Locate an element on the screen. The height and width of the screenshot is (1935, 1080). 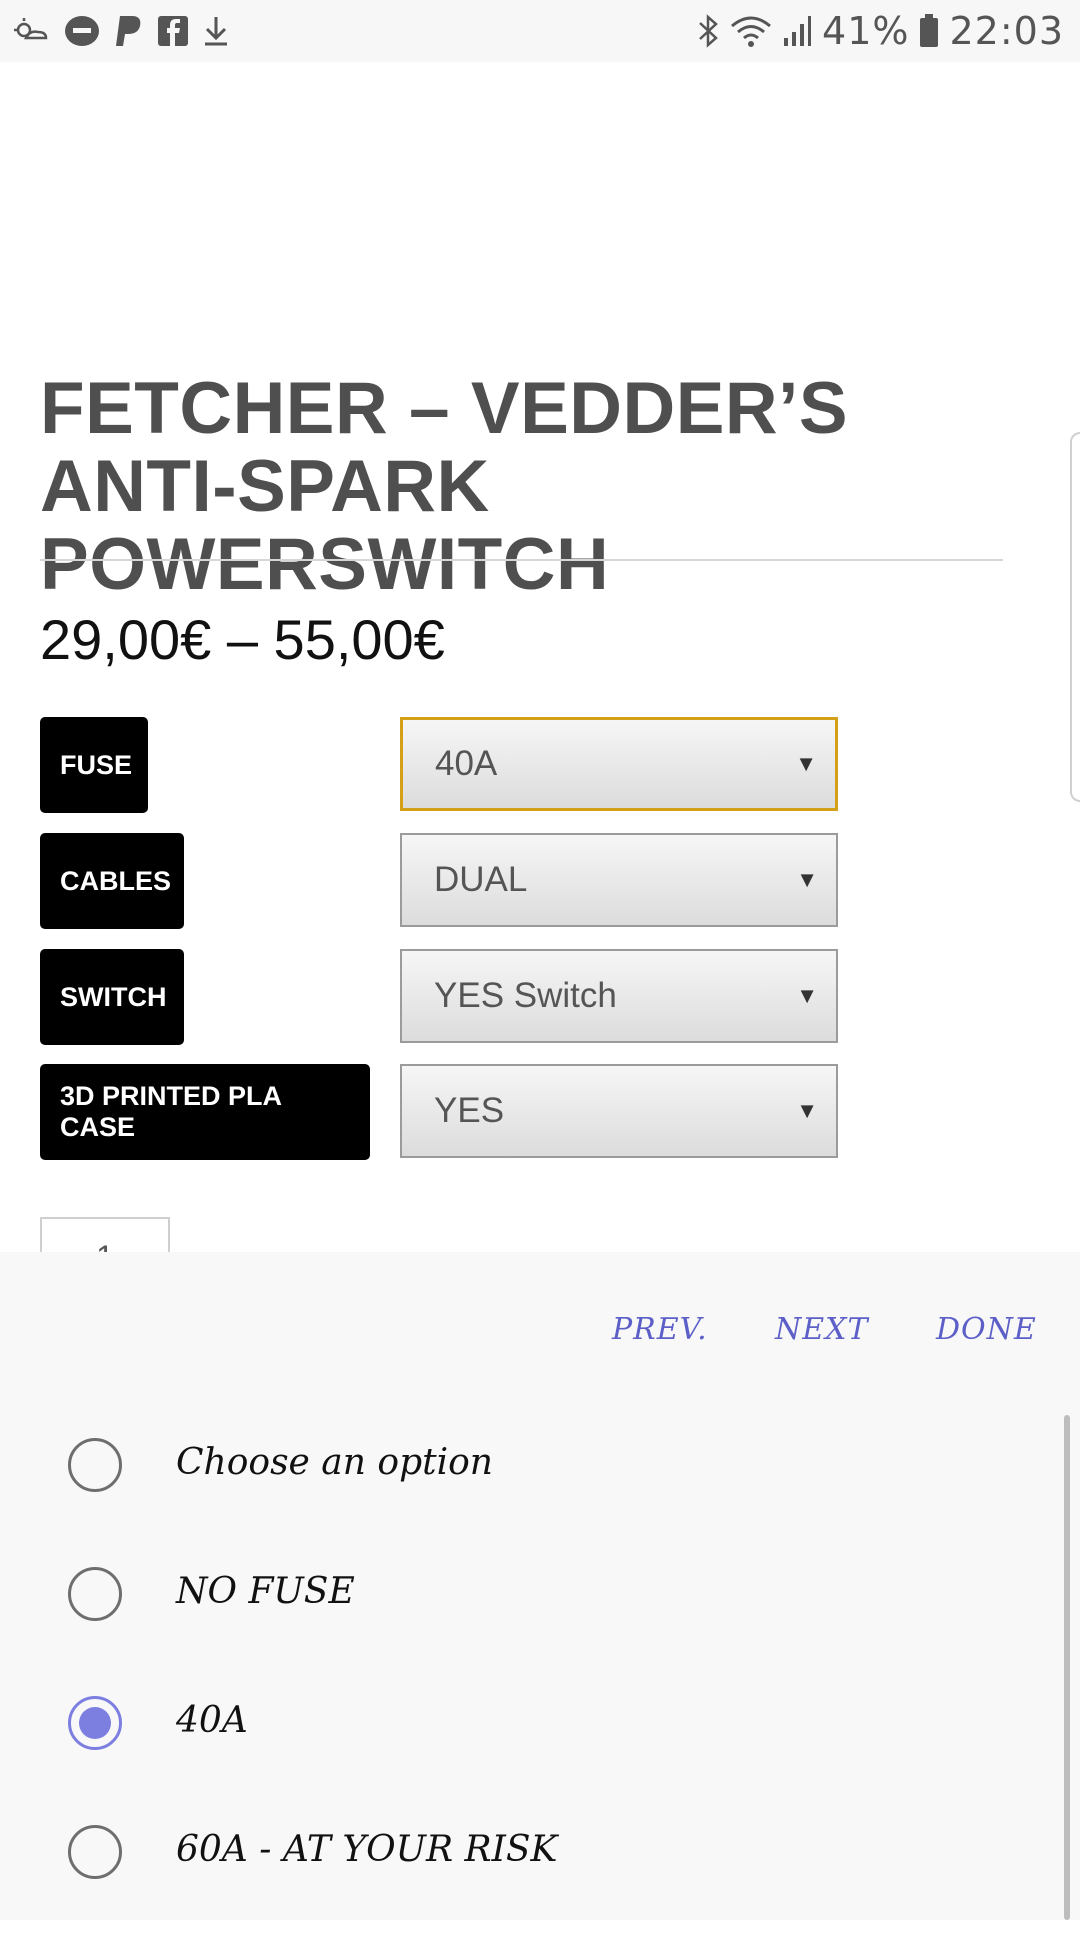
option-row-fuse: FUSE 40A ▼ is located at coordinates (440, 765).